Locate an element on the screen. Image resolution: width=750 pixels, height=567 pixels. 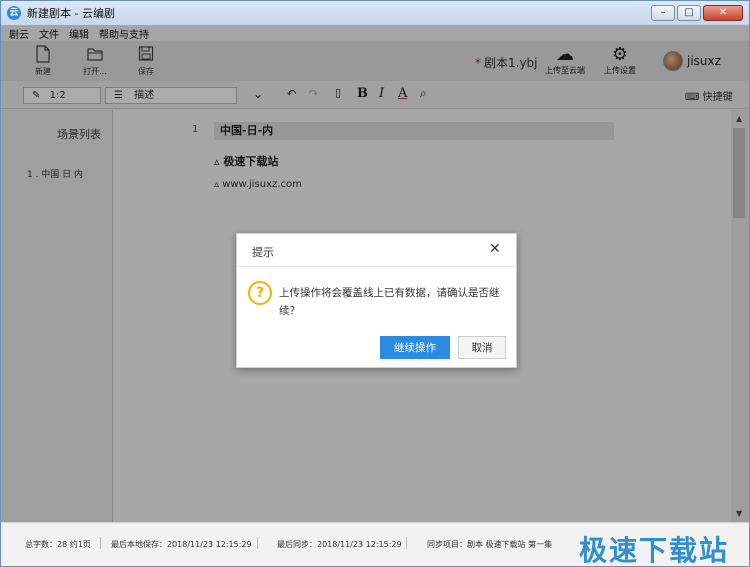
word-count: 总字数：28 约1页 is located at coordinates (58, 544).